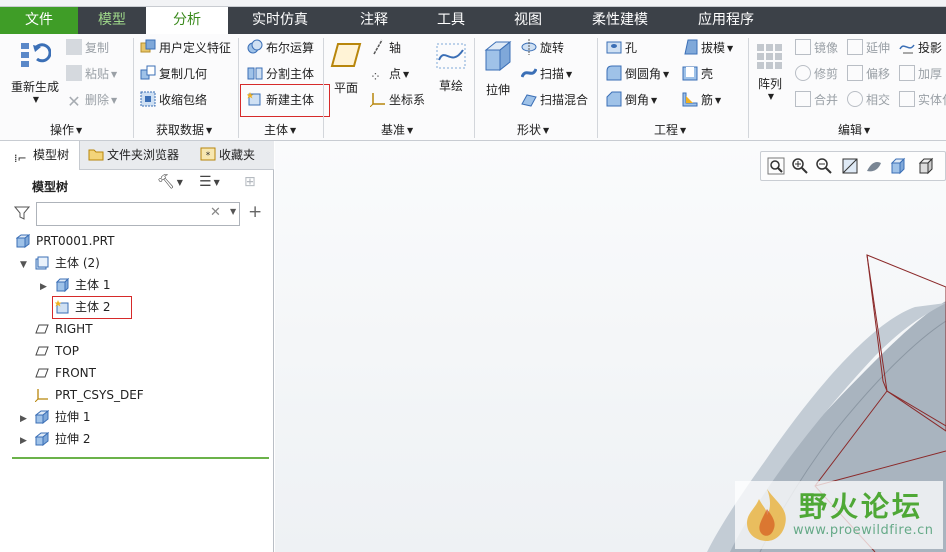  I want to click on regenerate-button: 重新生成 ▼, so click(35, 71).